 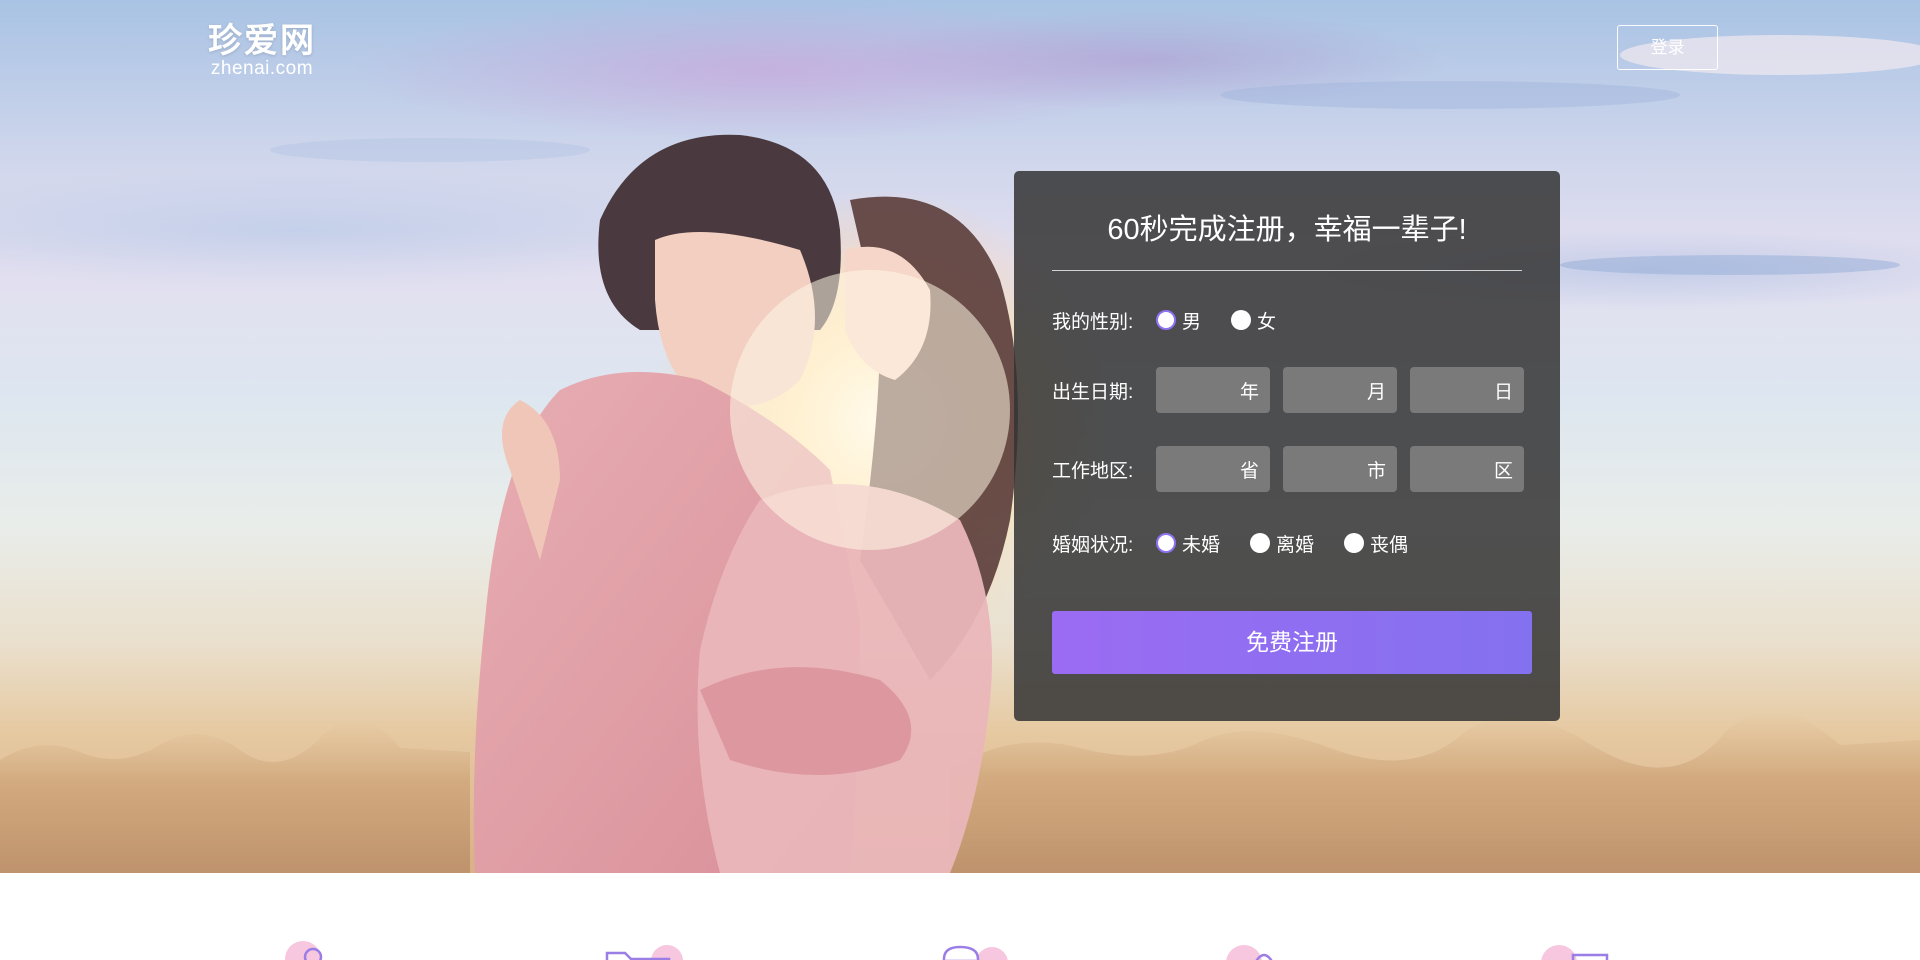 I want to click on lotus-icon, so click(x=1249, y=952).